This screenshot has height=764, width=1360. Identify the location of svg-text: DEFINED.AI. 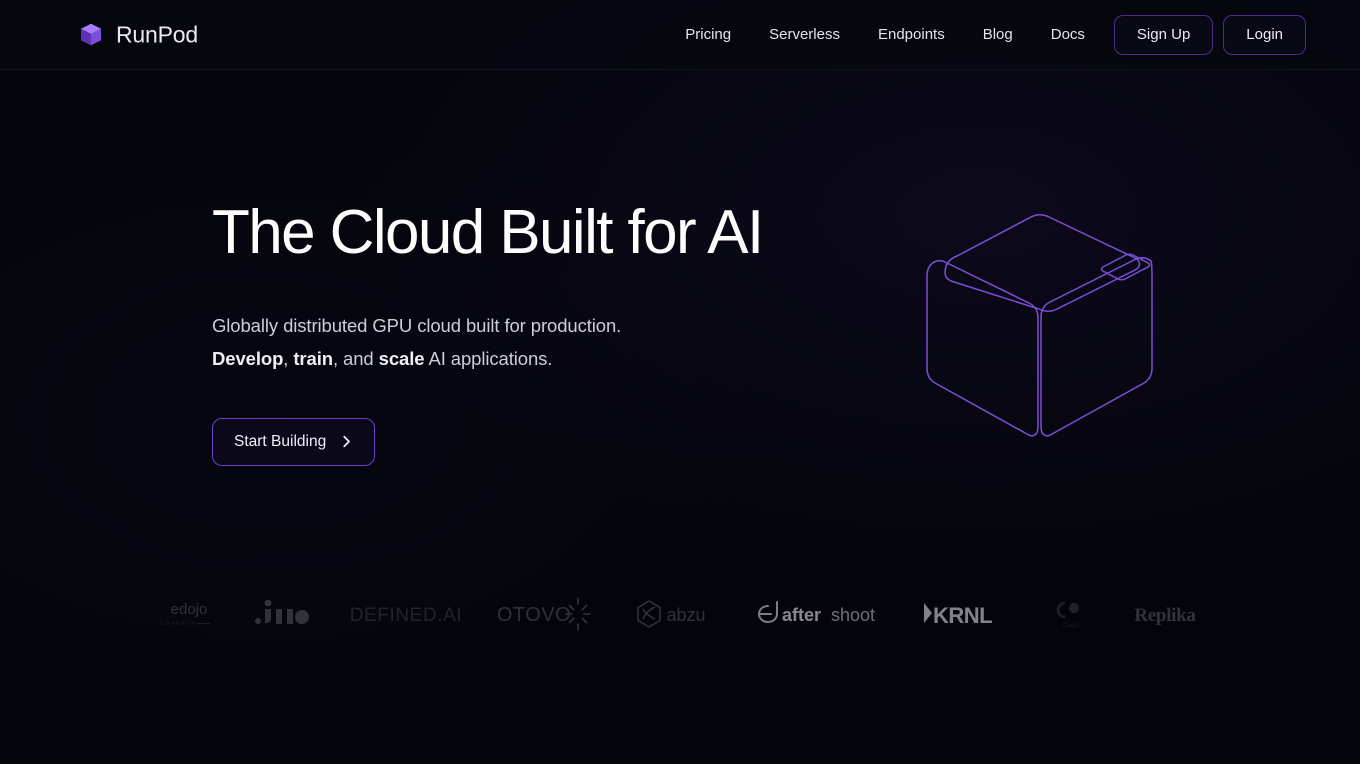
(406, 615).